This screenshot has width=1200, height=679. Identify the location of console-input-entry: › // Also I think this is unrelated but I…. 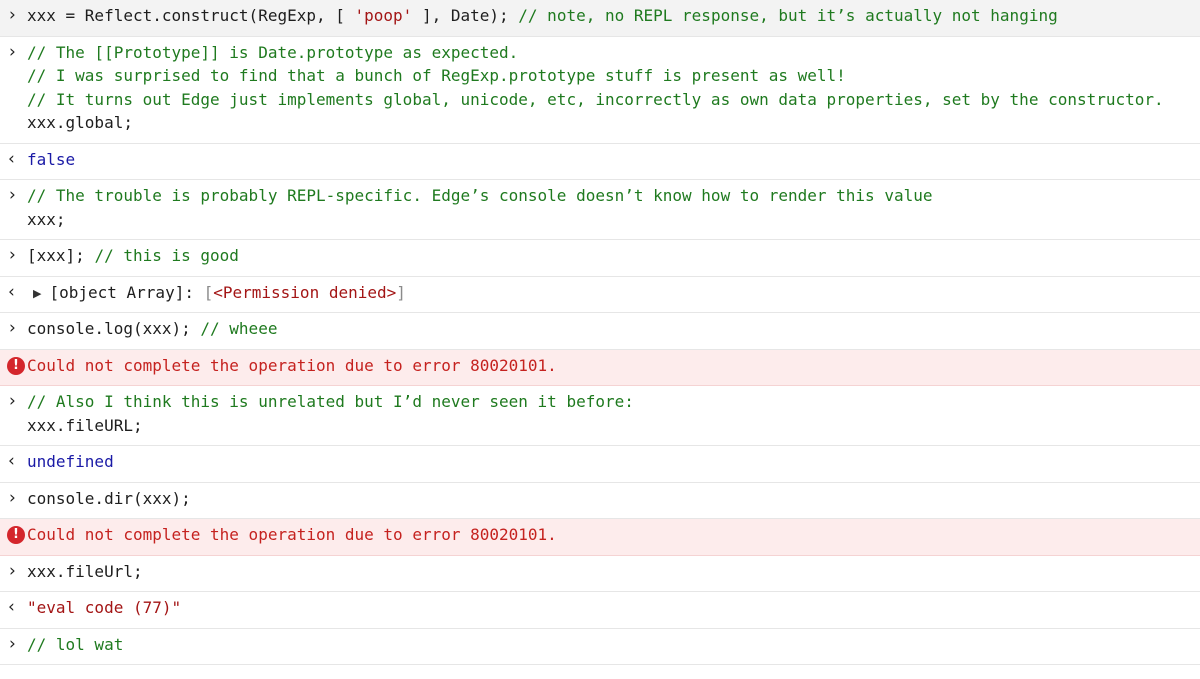
(600, 416).